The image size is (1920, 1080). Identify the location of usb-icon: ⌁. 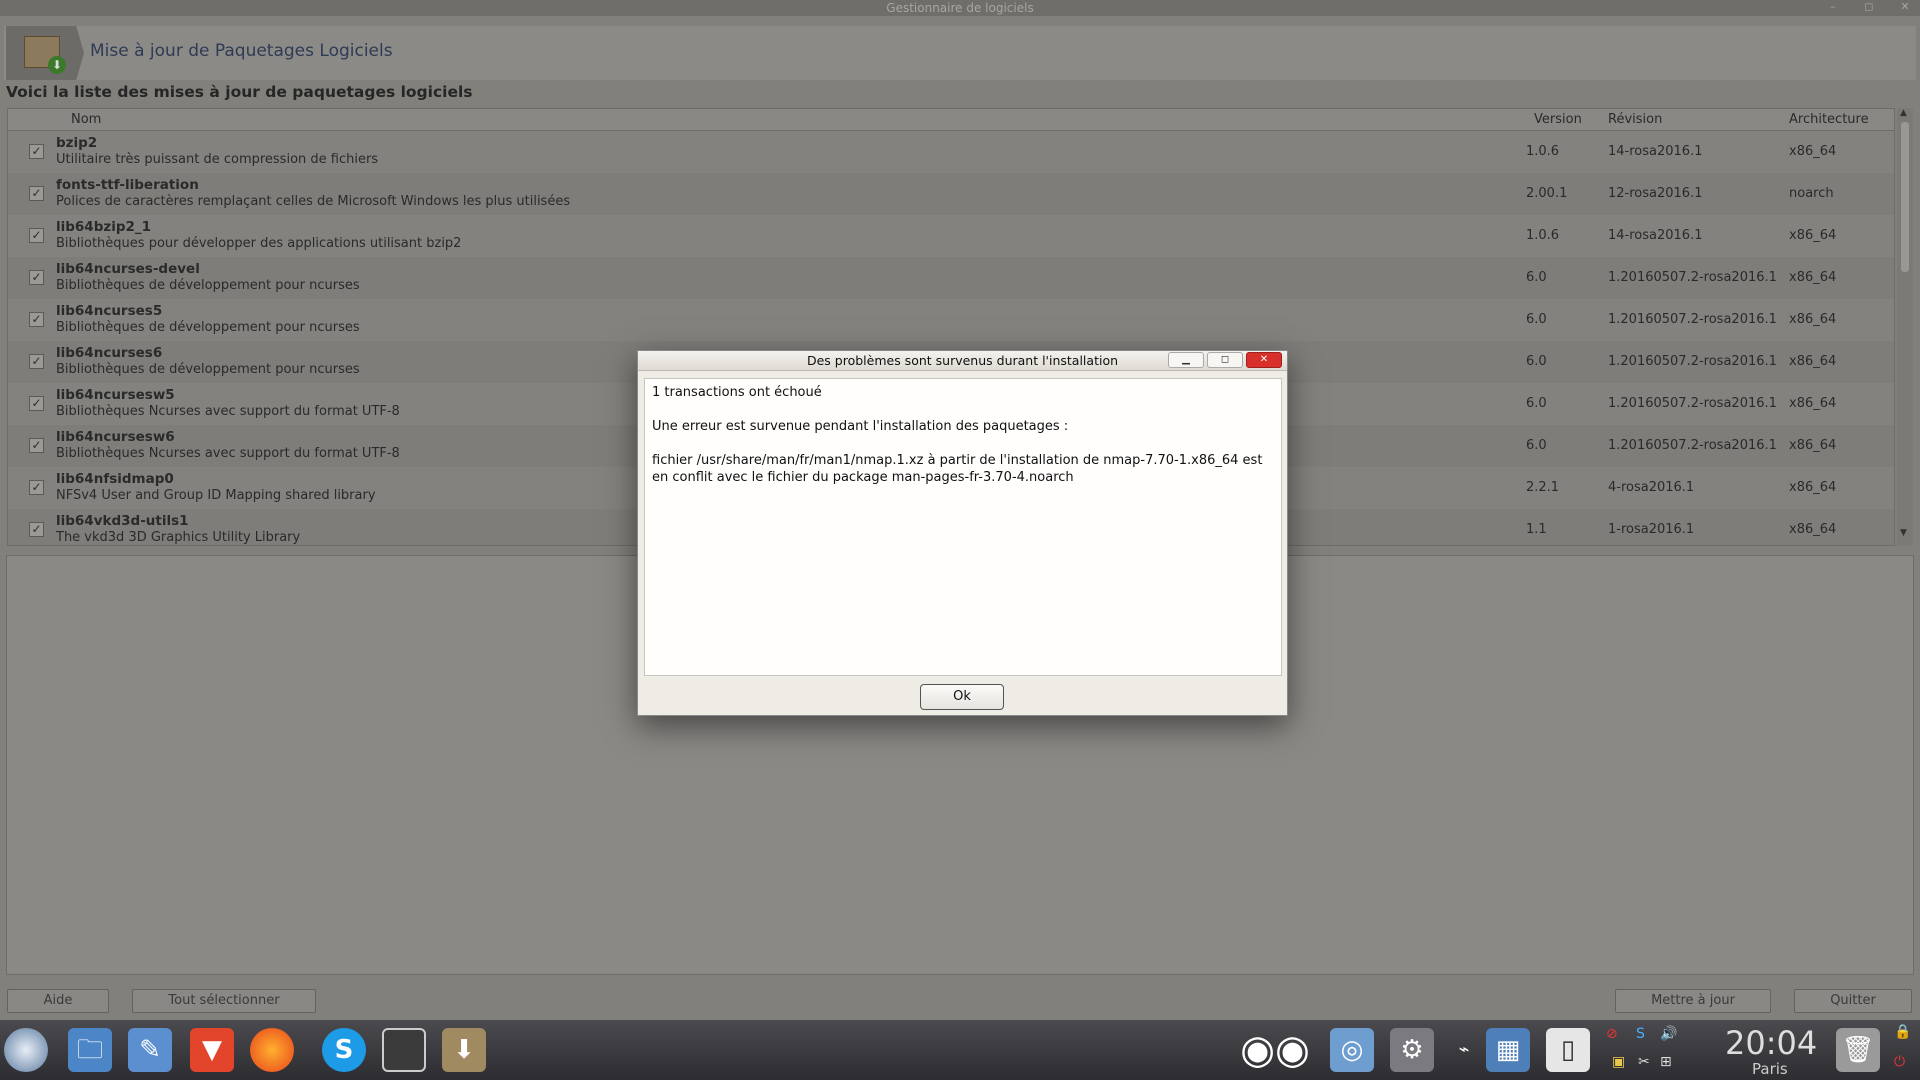
(1464, 1050).